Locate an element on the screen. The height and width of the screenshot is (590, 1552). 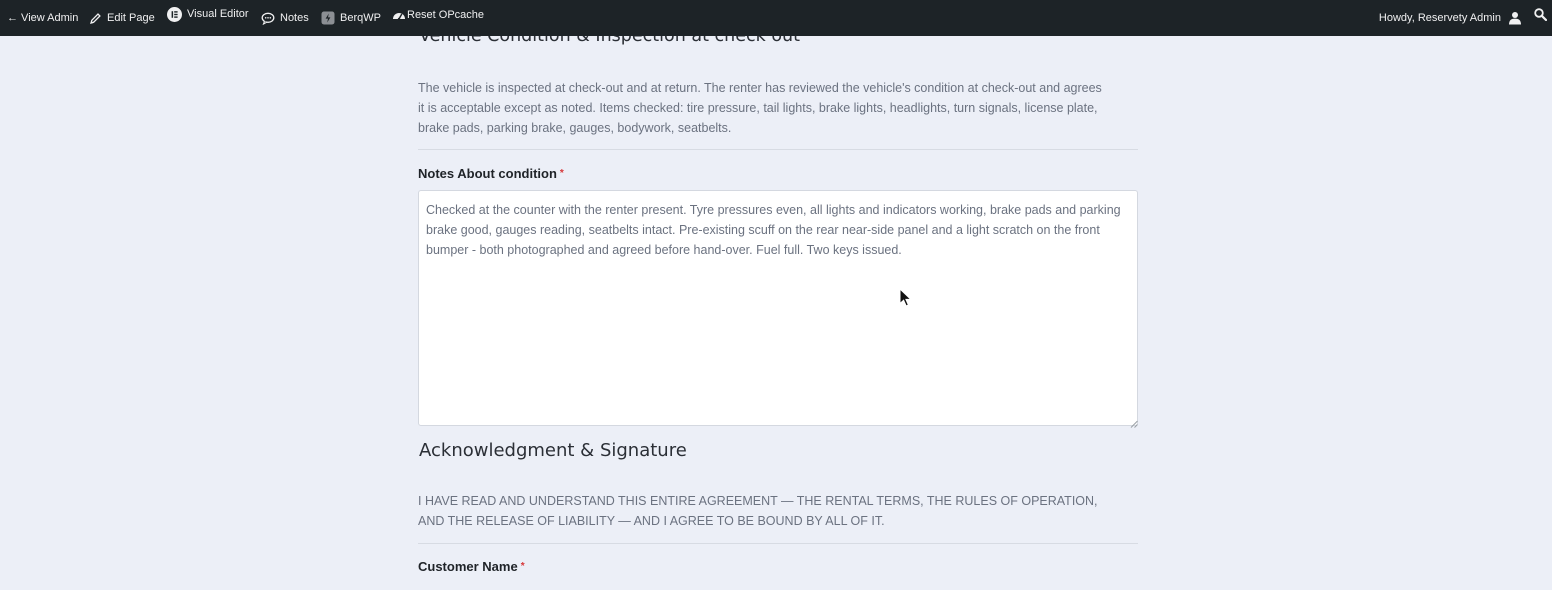
howdy-label: Howdy, Reservety Admin is located at coordinates (1439, 18).